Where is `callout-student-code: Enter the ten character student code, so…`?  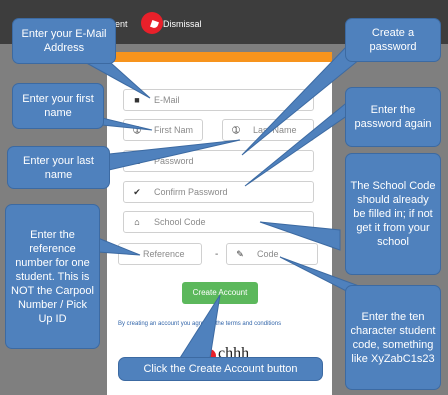 callout-student-code: Enter the ten character student code, so… is located at coordinates (393, 337).